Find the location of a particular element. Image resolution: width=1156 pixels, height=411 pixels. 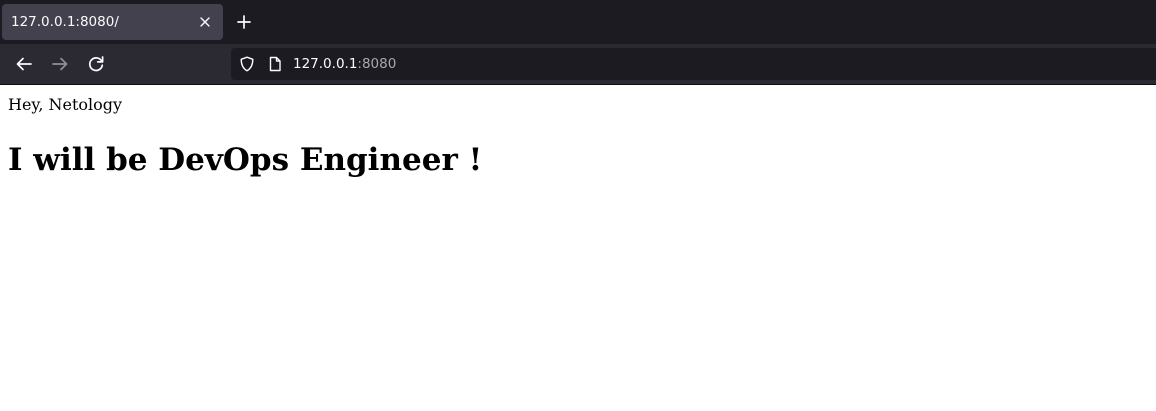

close-icon is located at coordinates (205, 22).